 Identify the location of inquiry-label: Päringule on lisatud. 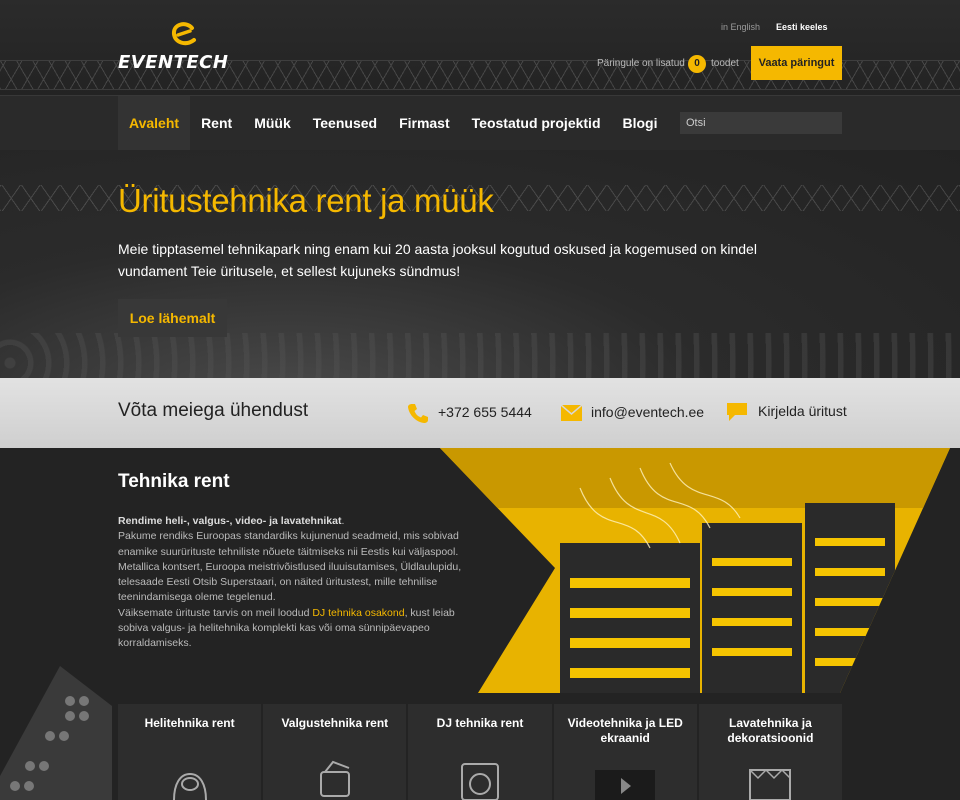
(641, 63).